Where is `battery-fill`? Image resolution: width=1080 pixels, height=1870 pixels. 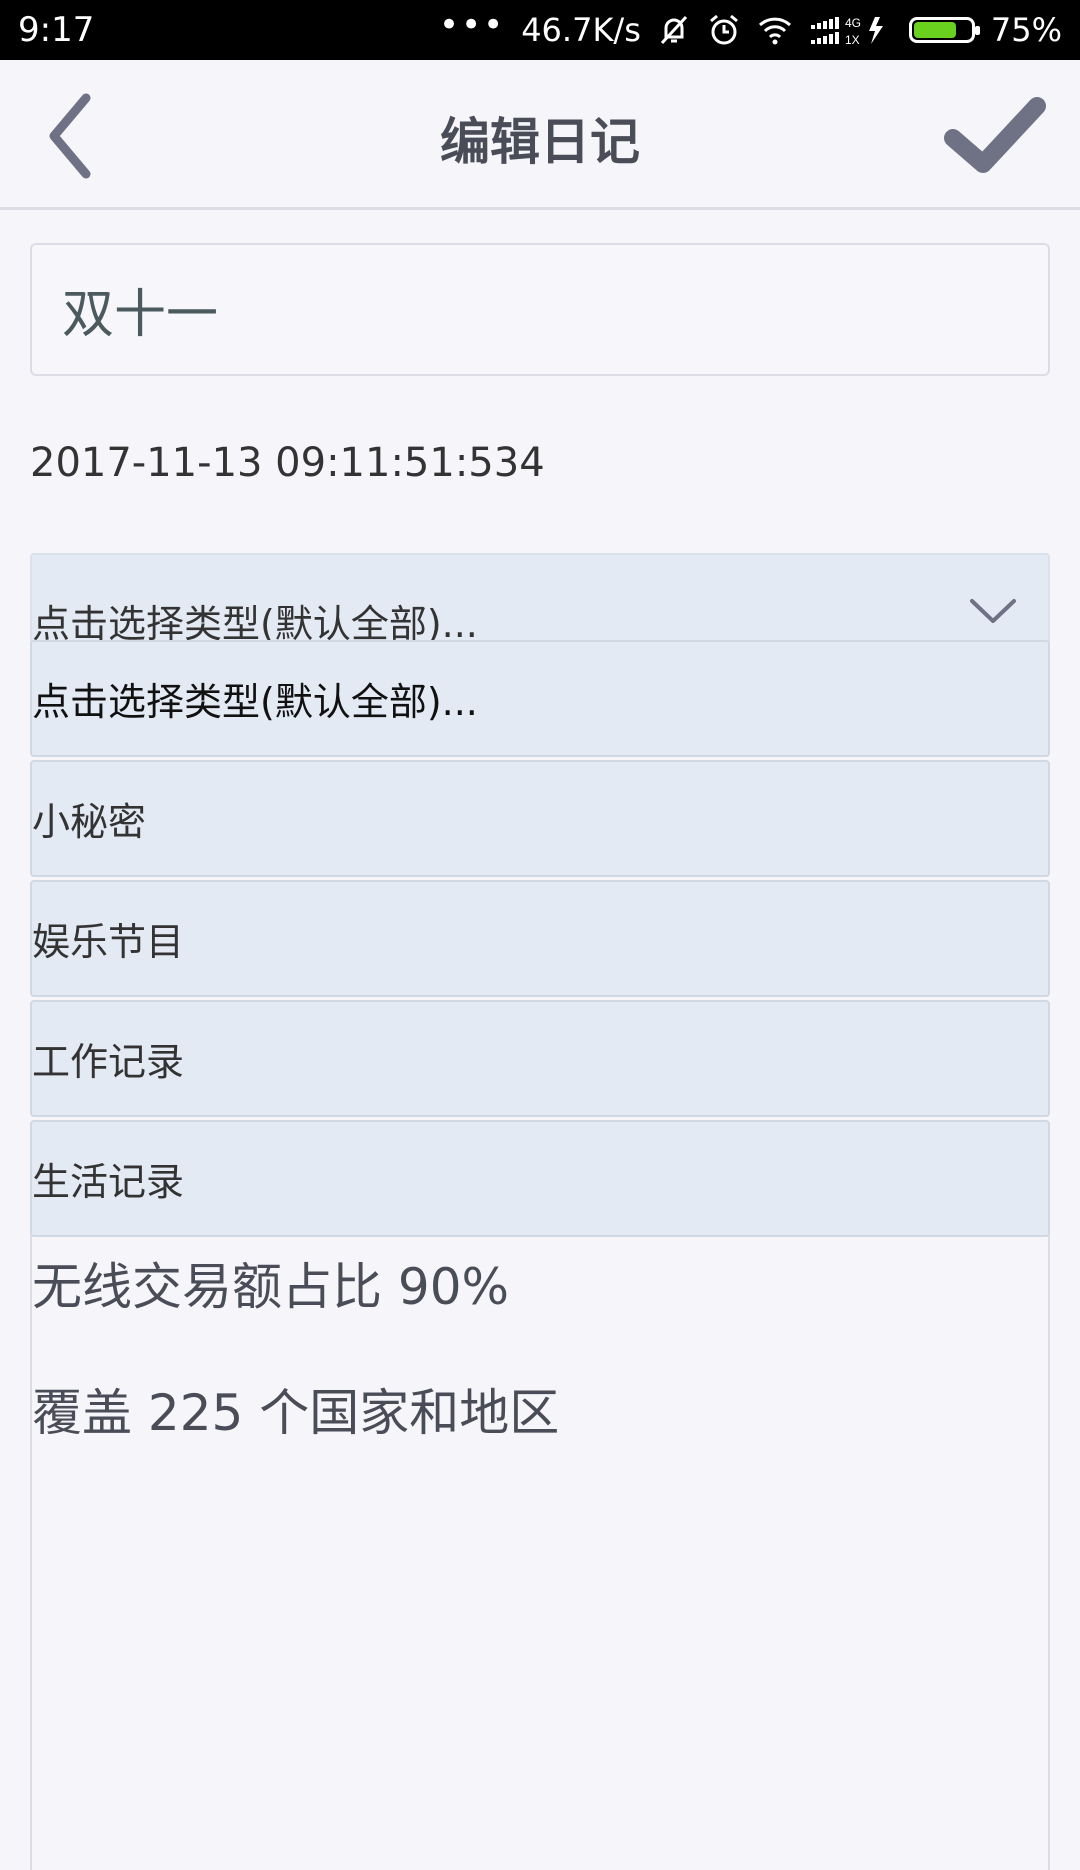 battery-fill is located at coordinates (934, 30).